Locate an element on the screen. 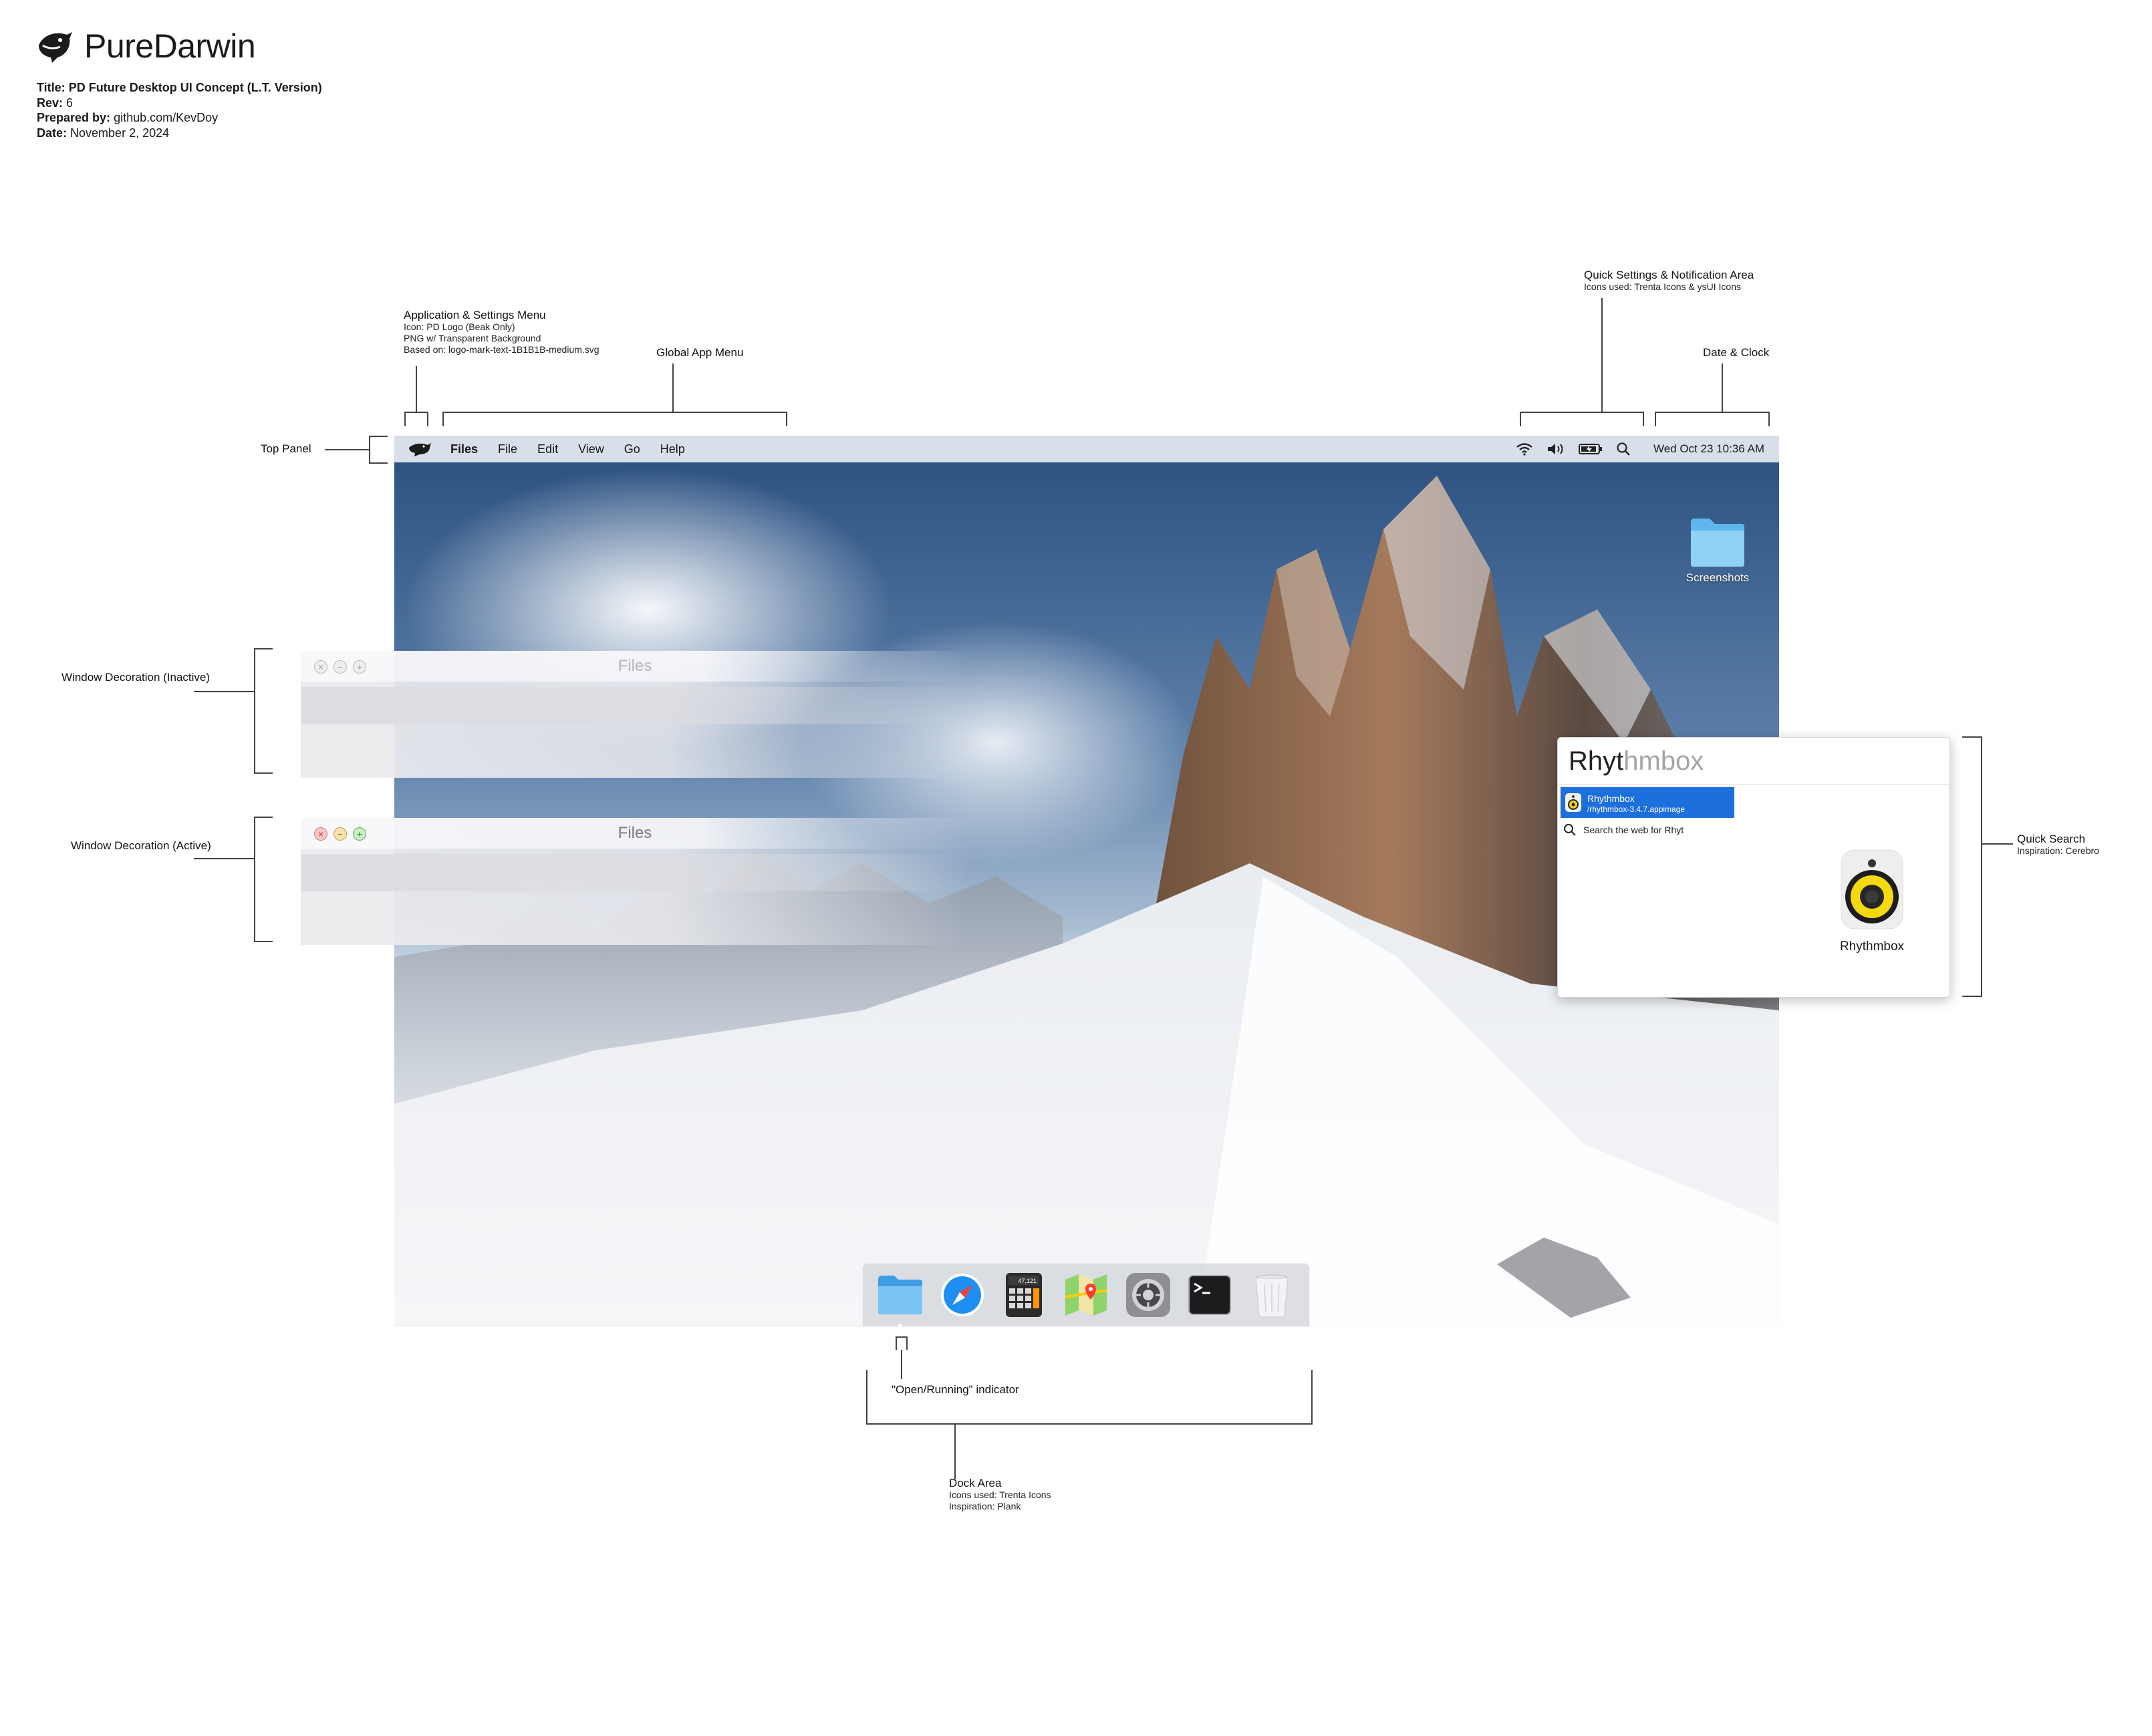 This screenshot has height=1736, width=2152. window-inactive: × − + Files is located at coordinates (635, 714).